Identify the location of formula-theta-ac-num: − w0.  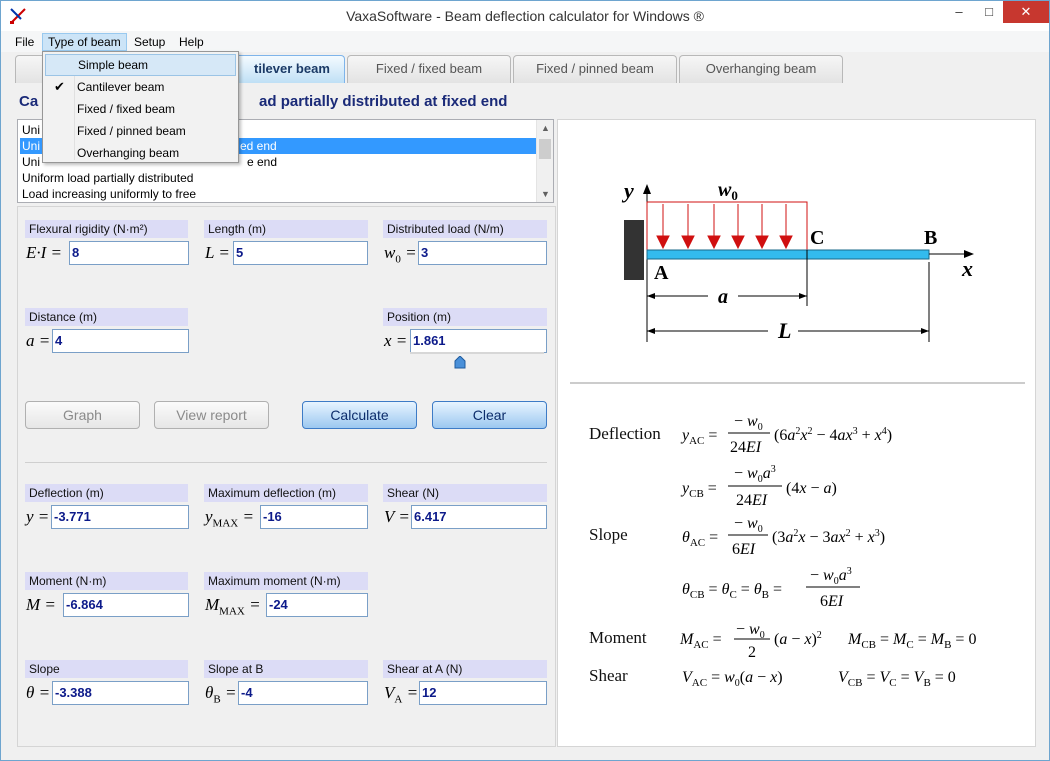
(748, 525).